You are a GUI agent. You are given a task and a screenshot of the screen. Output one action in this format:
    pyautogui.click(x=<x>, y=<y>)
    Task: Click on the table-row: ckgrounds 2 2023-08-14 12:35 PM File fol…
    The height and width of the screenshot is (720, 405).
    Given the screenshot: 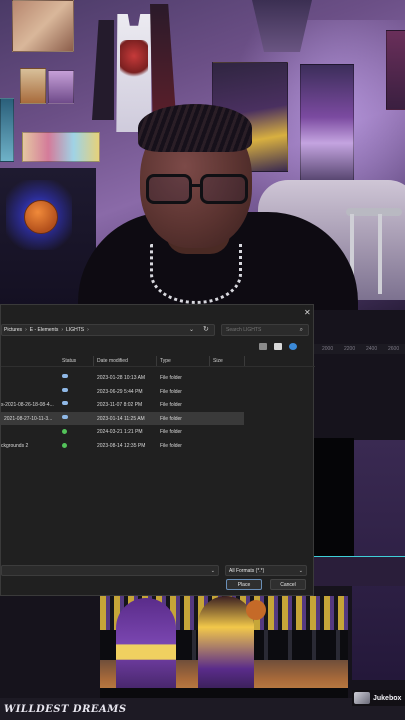 What is the action you would take?
    pyautogui.click(x=158, y=446)
    